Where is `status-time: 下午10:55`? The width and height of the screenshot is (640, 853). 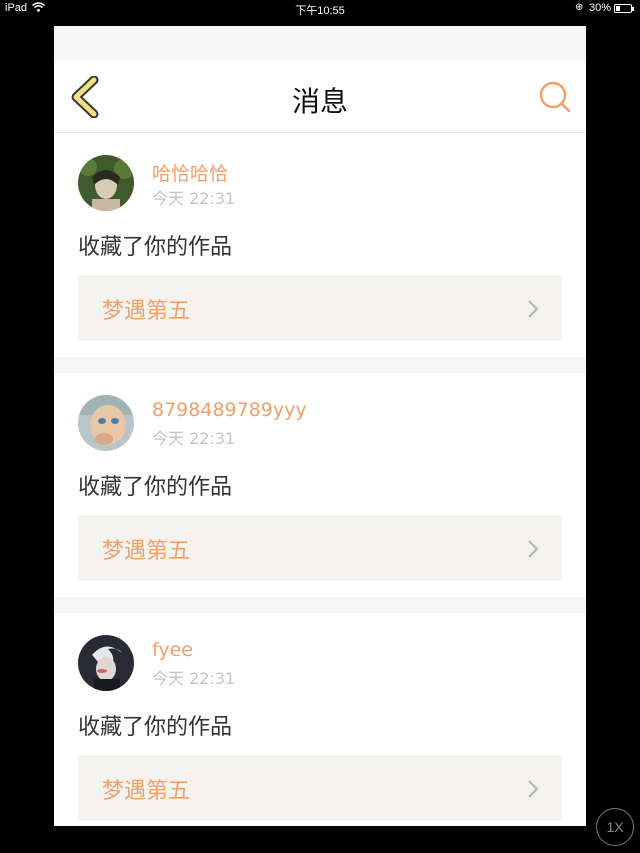 status-time: 下午10:55 is located at coordinates (320, 11).